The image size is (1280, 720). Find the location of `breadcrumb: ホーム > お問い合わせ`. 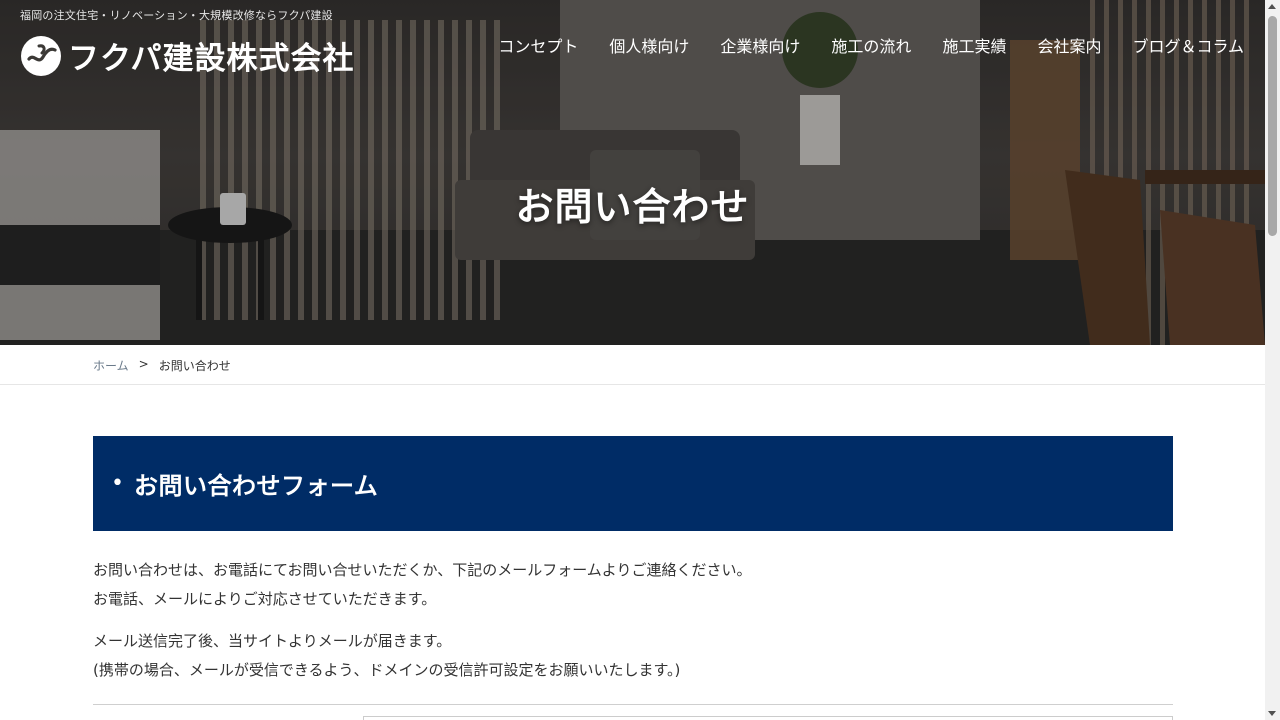

breadcrumb: ホーム > お問い合わせ is located at coordinates (162, 365).